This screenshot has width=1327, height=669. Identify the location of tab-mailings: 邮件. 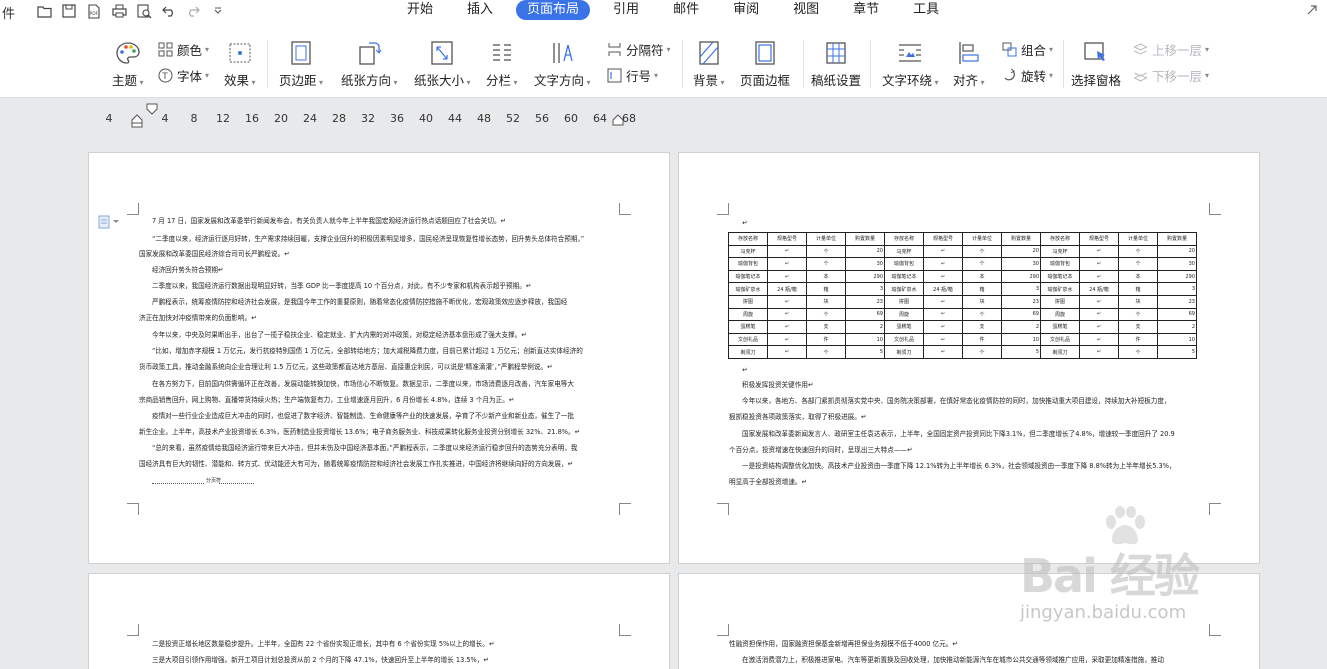
(686, 10).